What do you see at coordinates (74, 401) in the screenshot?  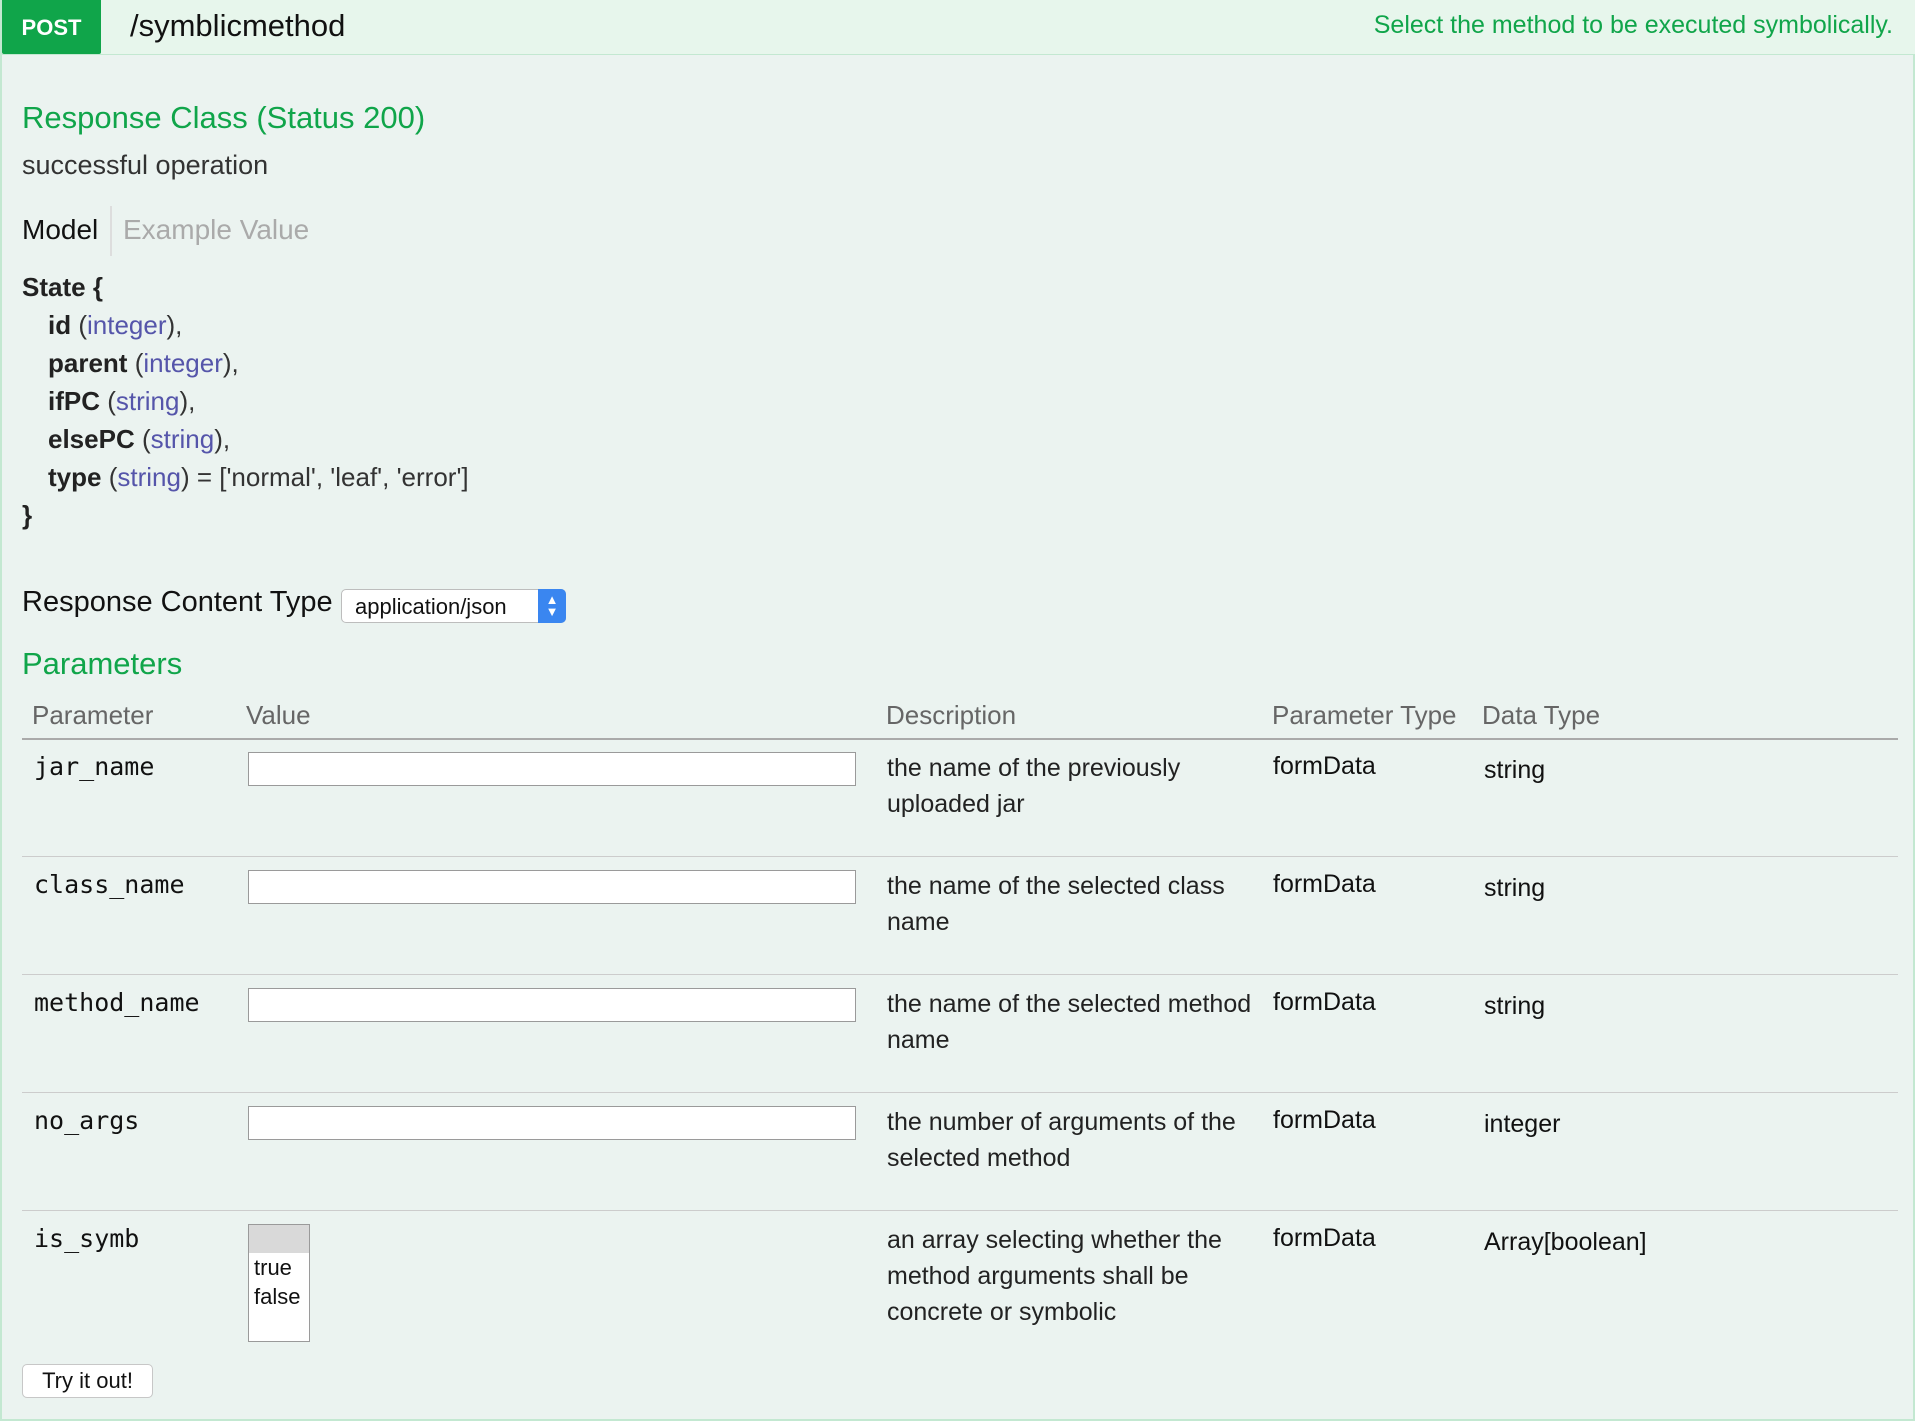 I see `field-name: ifPC` at bounding box center [74, 401].